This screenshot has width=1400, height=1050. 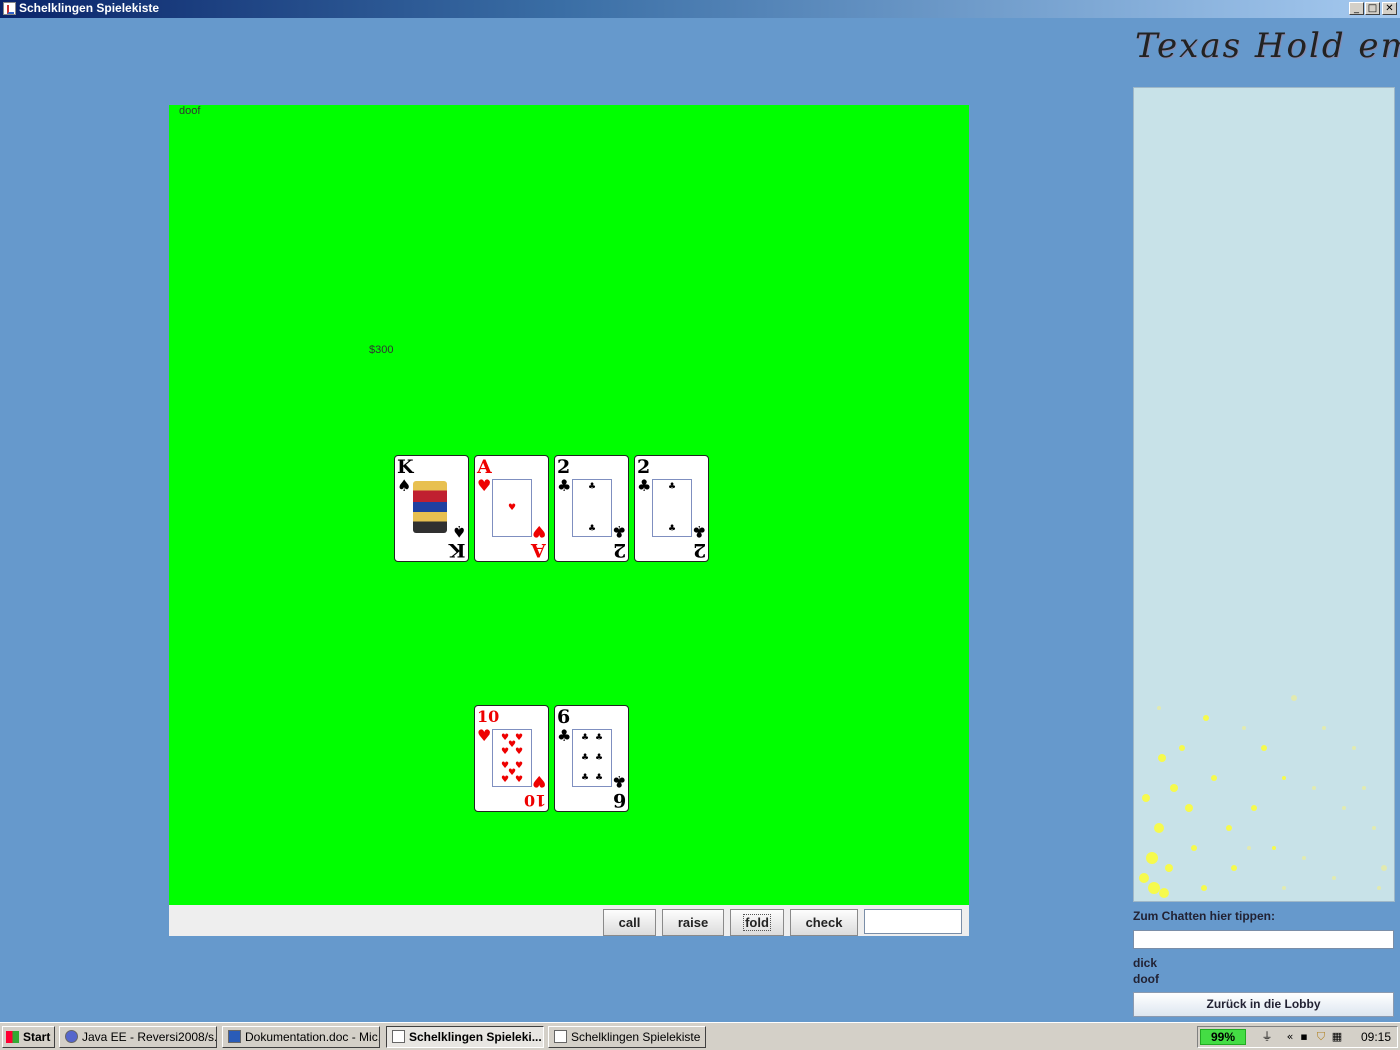 What do you see at coordinates (913, 921) in the screenshot?
I see `bet-amount-input` at bounding box center [913, 921].